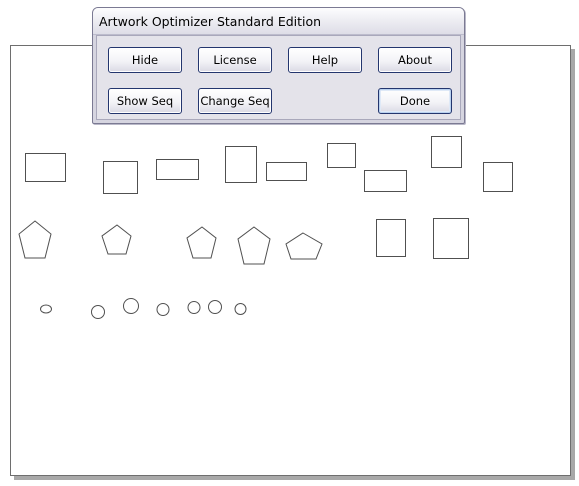  I want to click on help-button: Help, so click(325, 60).